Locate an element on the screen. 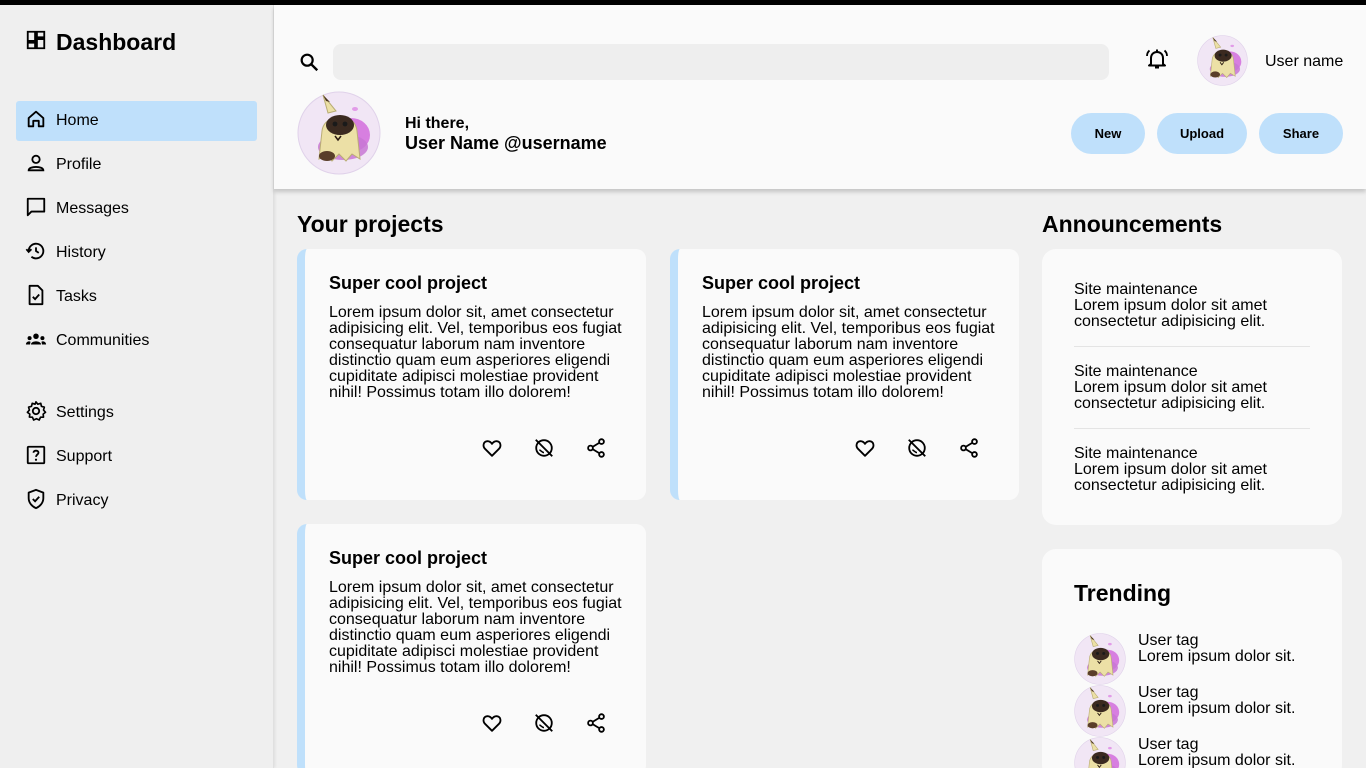 Image resolution: width=1366 pixels, height=768 pixels. sidebar-item-profile: Profile is located at coordinates (136, 165).